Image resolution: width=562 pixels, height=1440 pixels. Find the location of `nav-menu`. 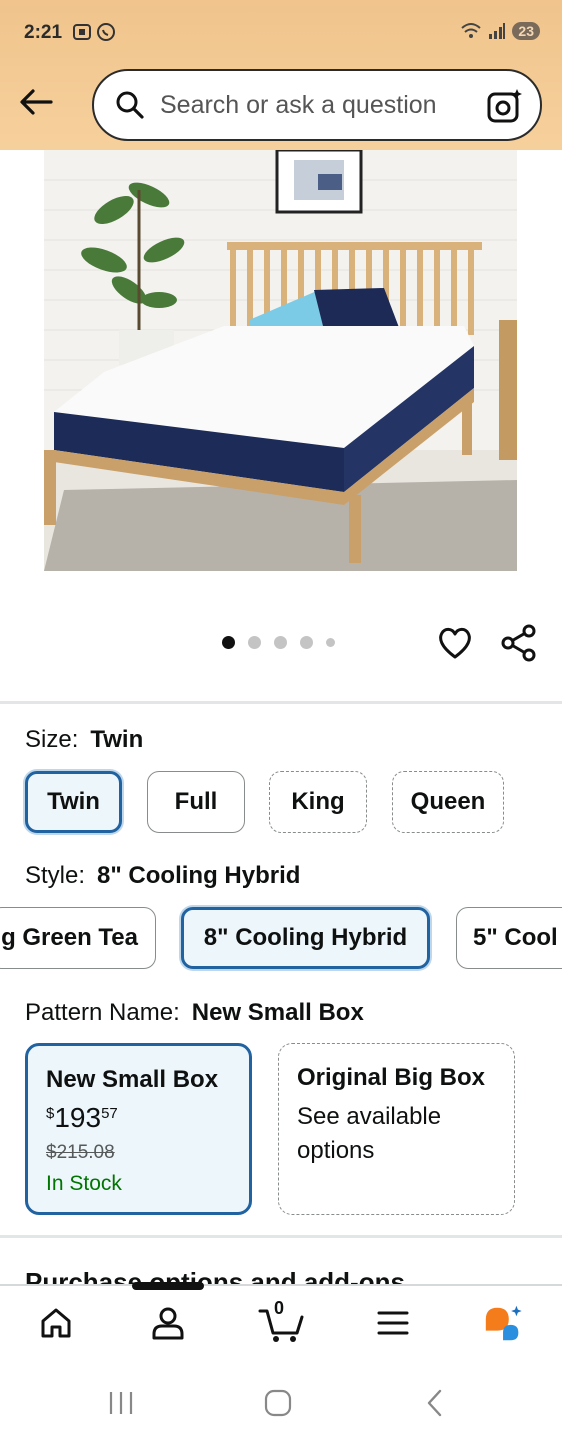

nav-menu is located at coordinates (393, 1323).